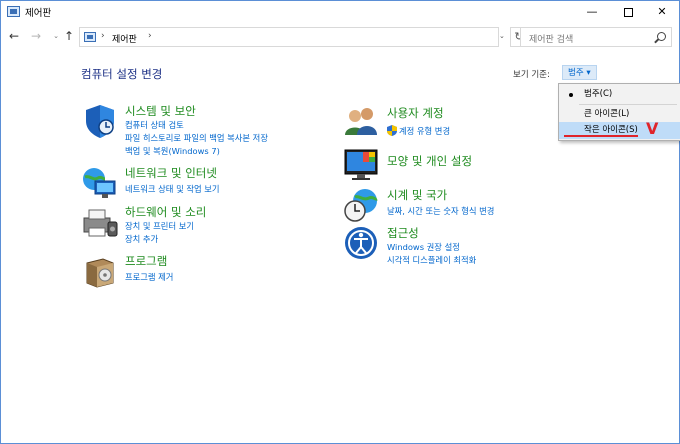 The height and width of the screenshot is (444, 680). Describe the element at coordinates (662, 12) in the screenshot. I see `close-button: ✕` at that location.